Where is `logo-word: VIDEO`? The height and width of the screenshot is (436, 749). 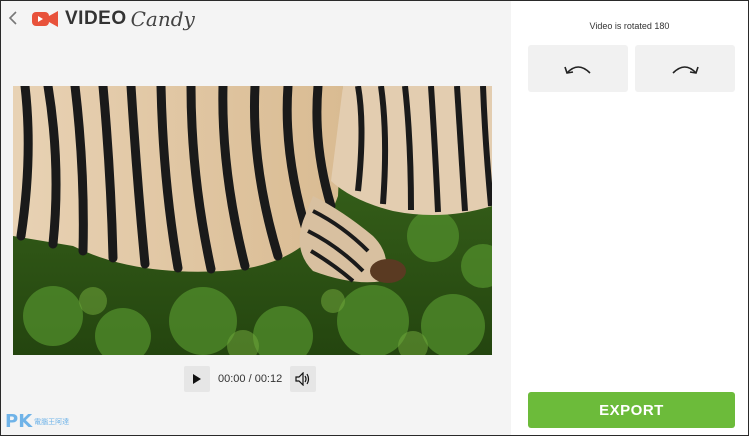
logo-word: VIDEO is located at coordinates (96, 18).